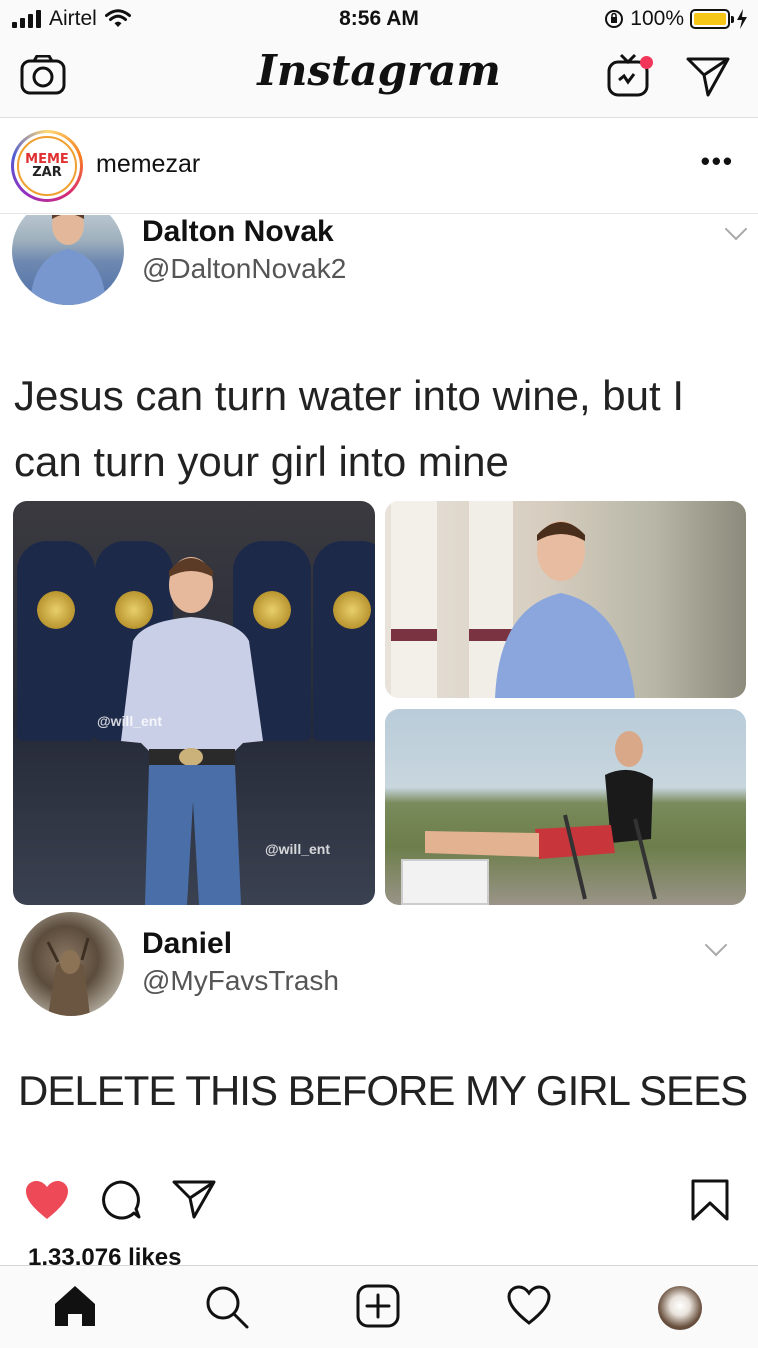 The width and height of the screenshot is (758, 1348). I want to click on search-icon, so click(227, 1307).